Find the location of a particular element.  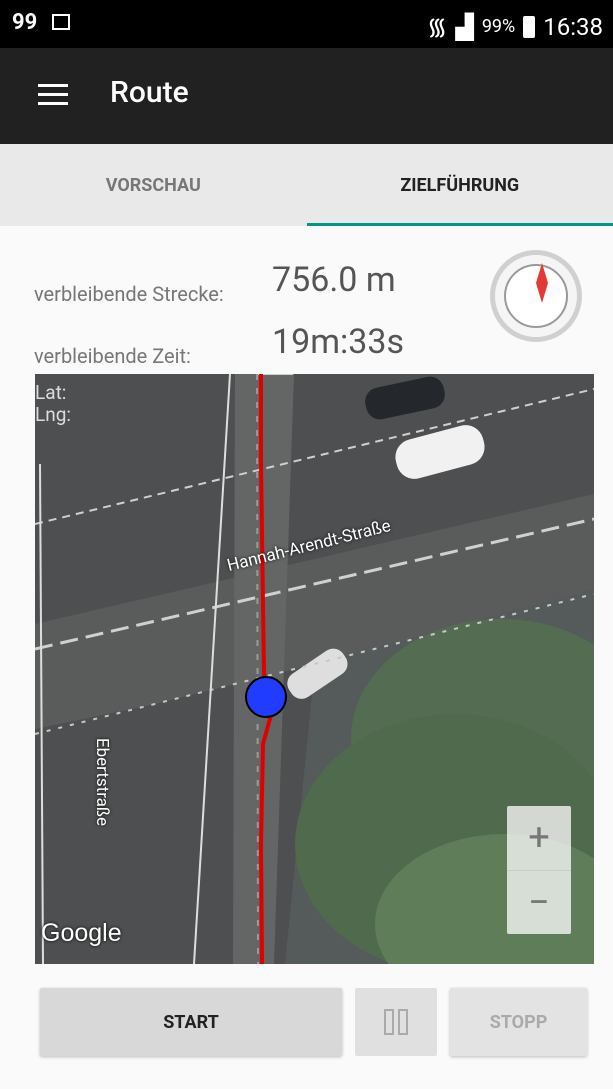

remaining-distance-row: verbleibende Strecke: 756.0 m is located at coordinates (269, 291).